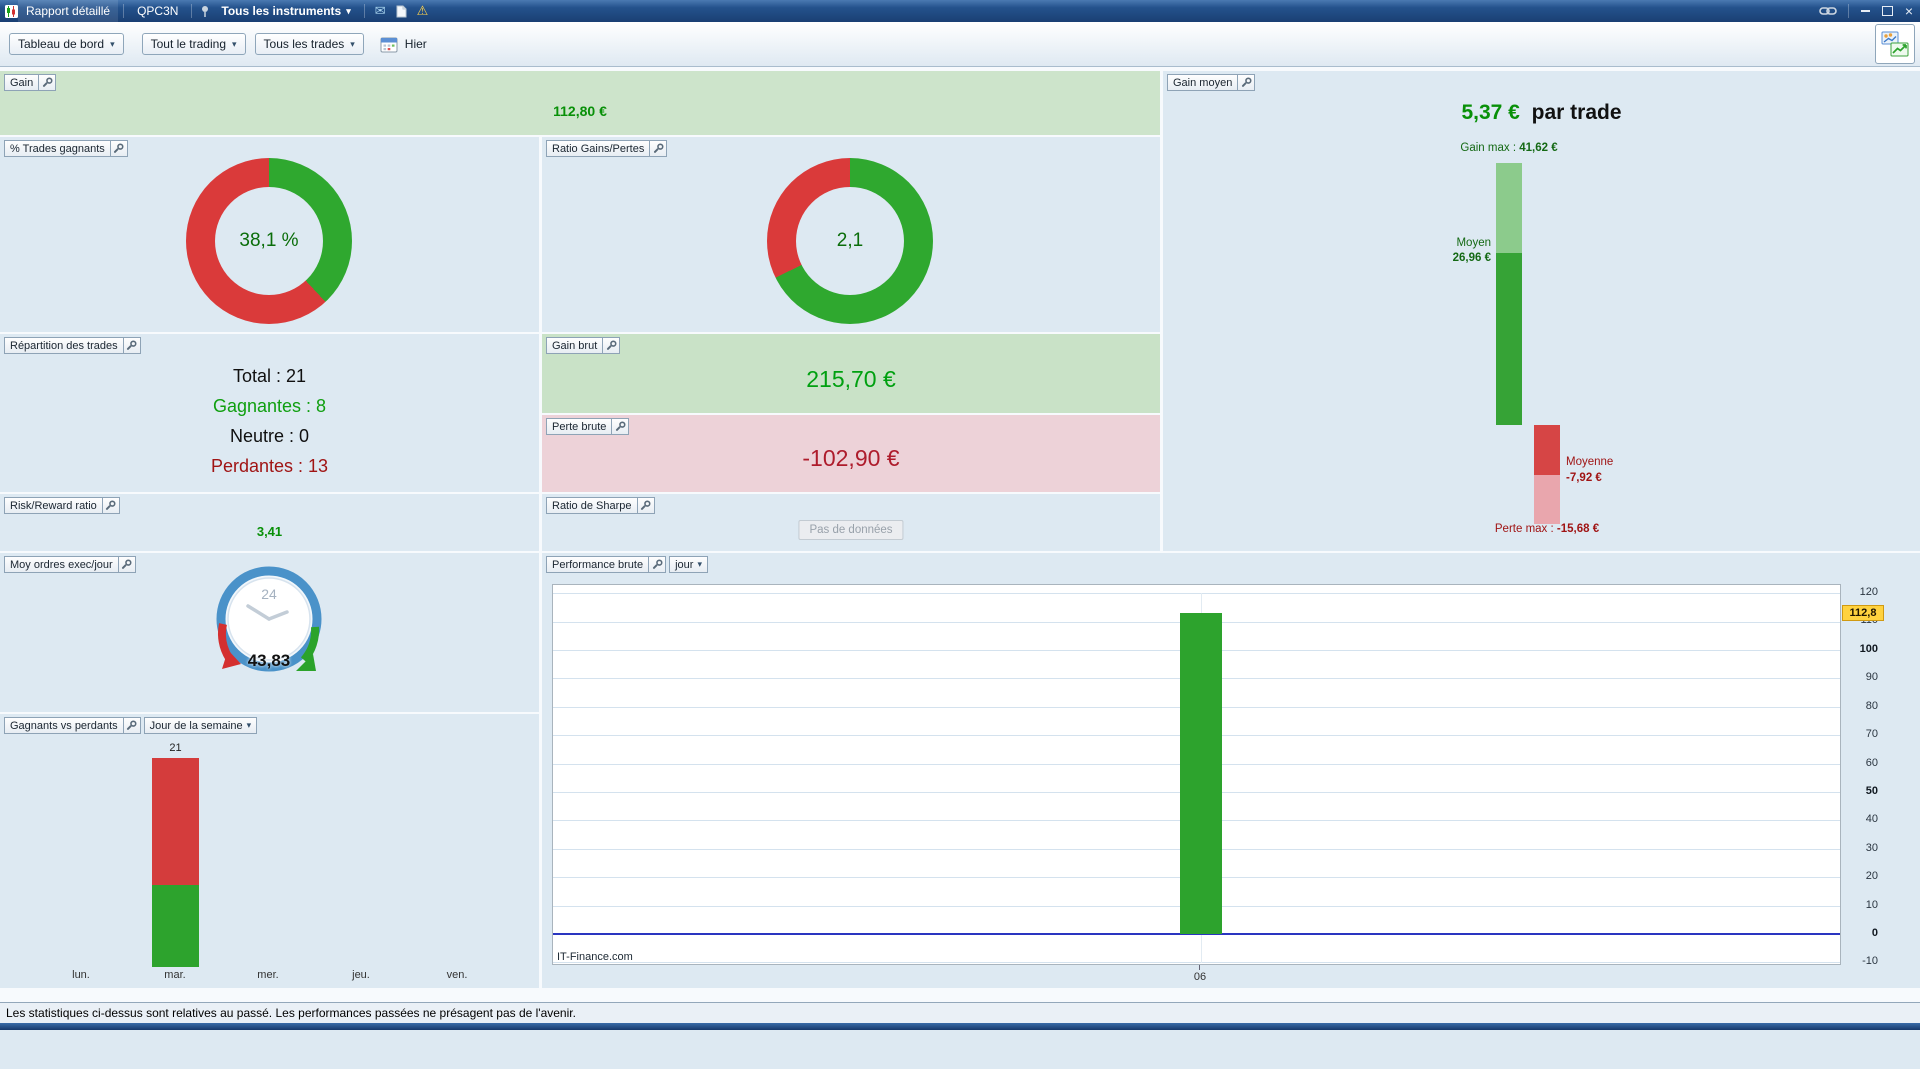 Image resolution: width=1920 pixels, height=1069 pixels. What do you see at coordinates (960, 1026) in the screenshot?
I see `bottom-bar` at bounding box center [960, 1026].